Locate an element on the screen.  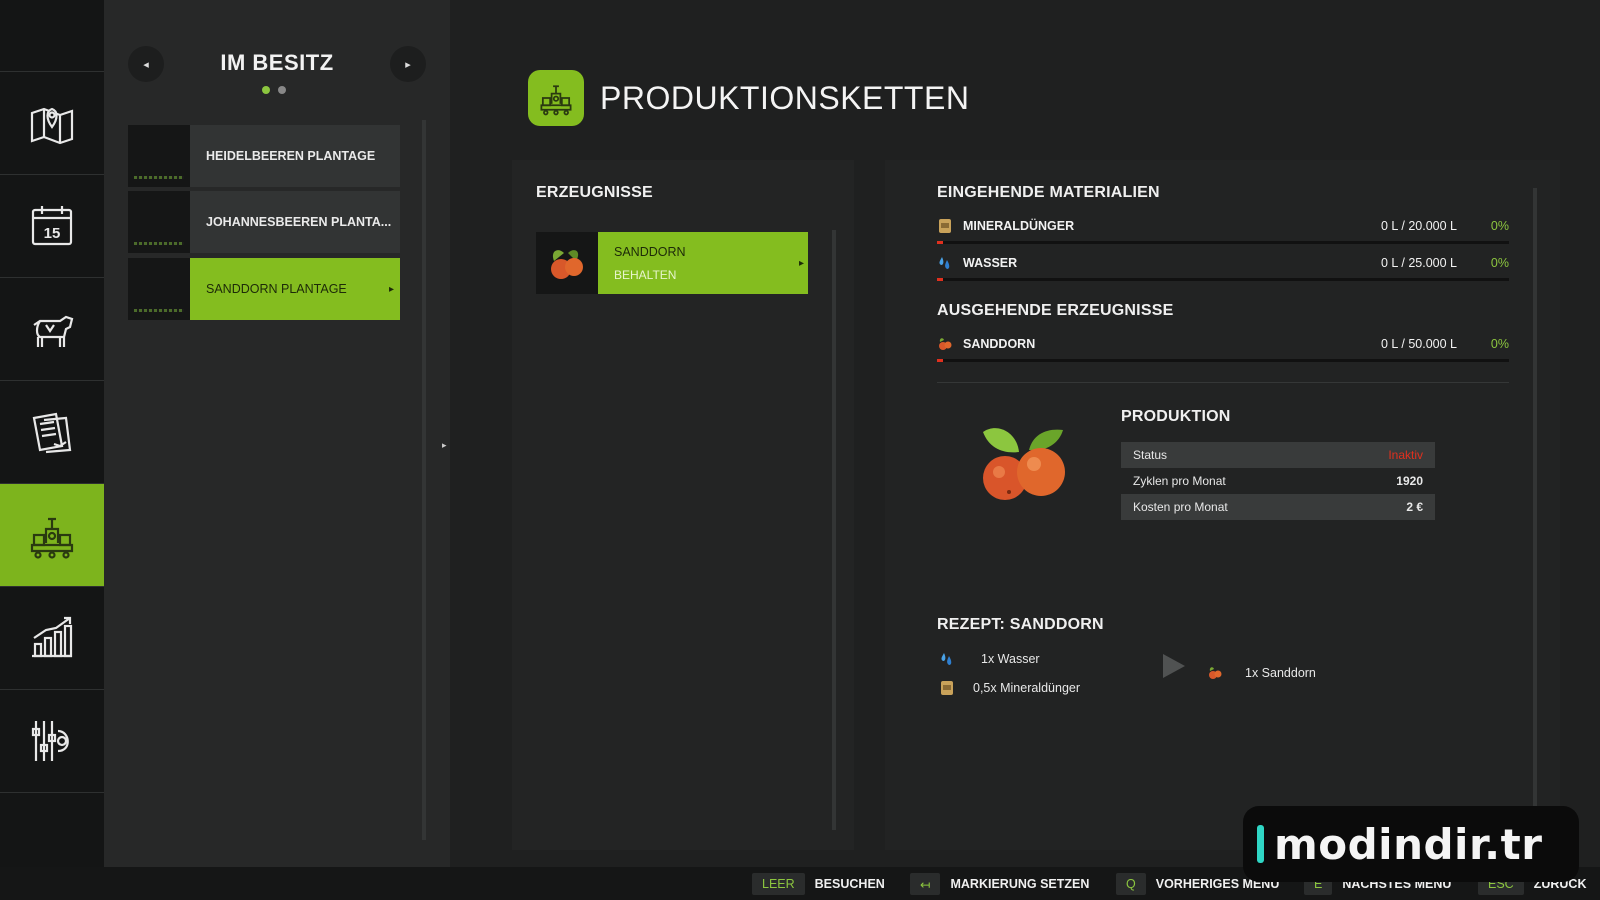
page-header: PRODUKTIONSKETTEN is located at coordinates (748, 98).